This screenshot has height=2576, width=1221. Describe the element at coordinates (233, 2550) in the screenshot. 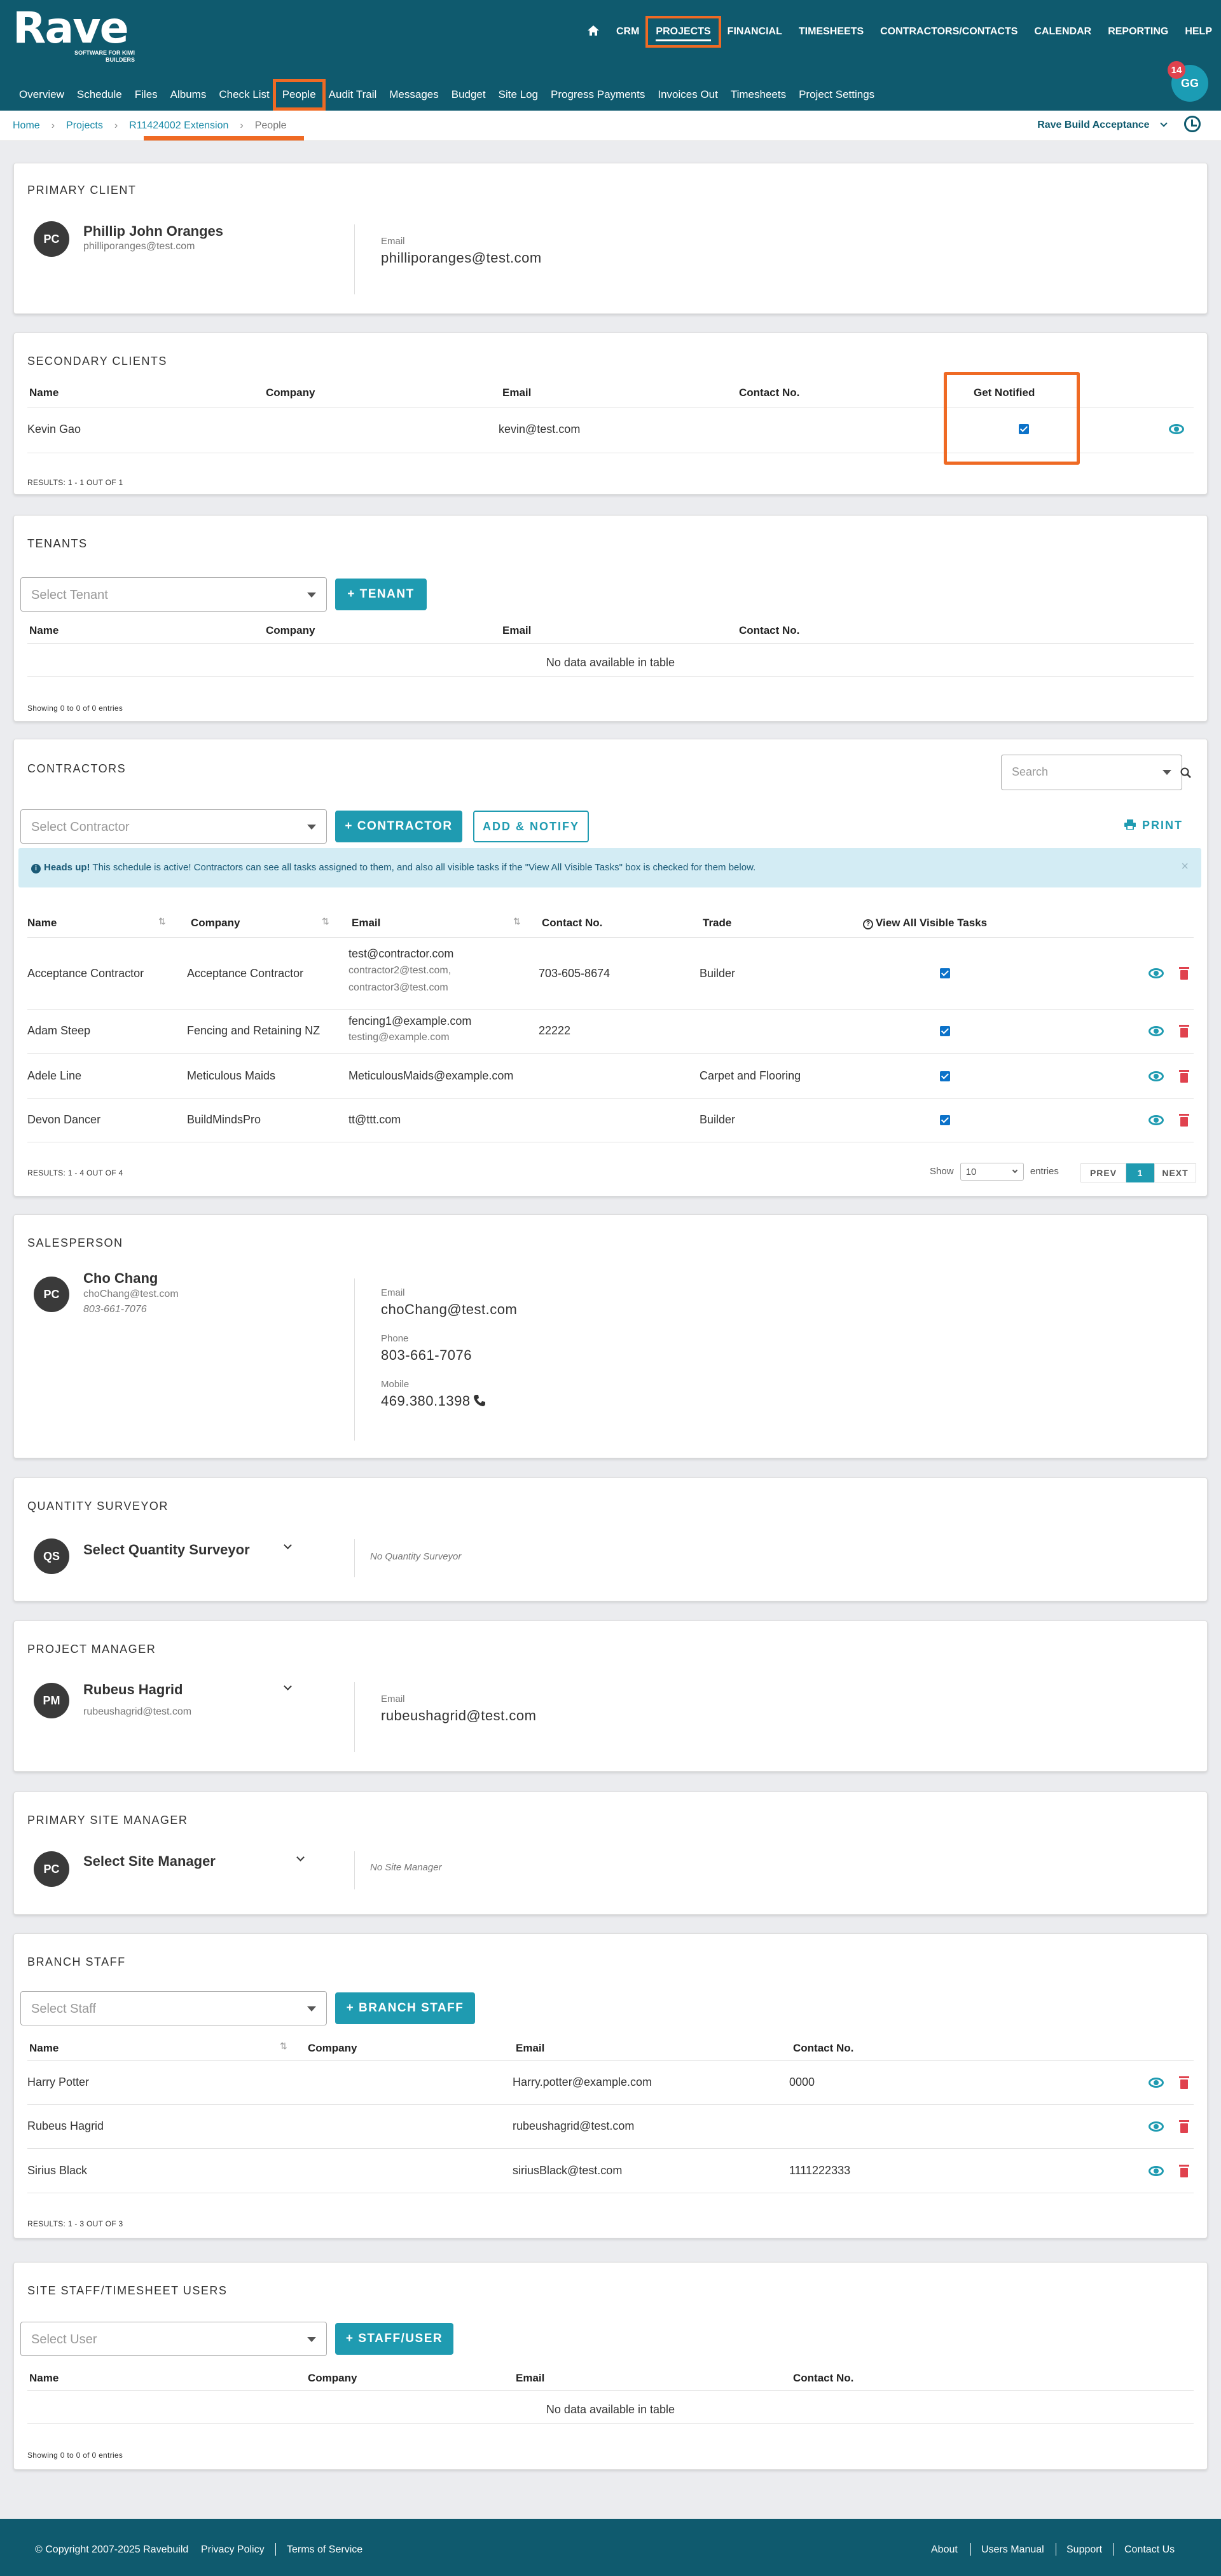

I see `privacy-policy-link: Privacy Policy` at that location.